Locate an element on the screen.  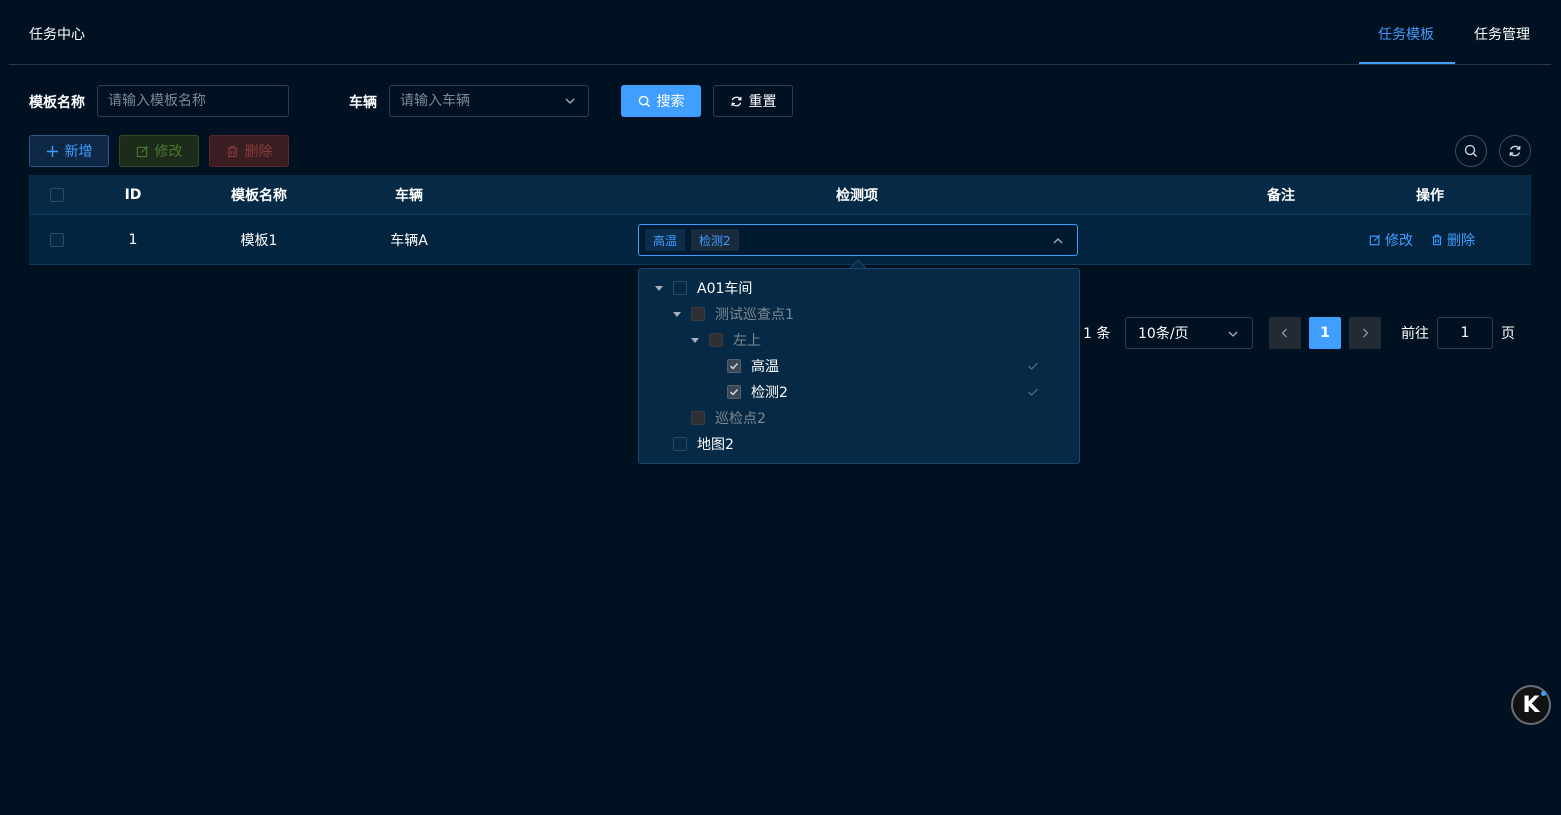
search-button-label: 搜索 is located at coordinates (670, 102).